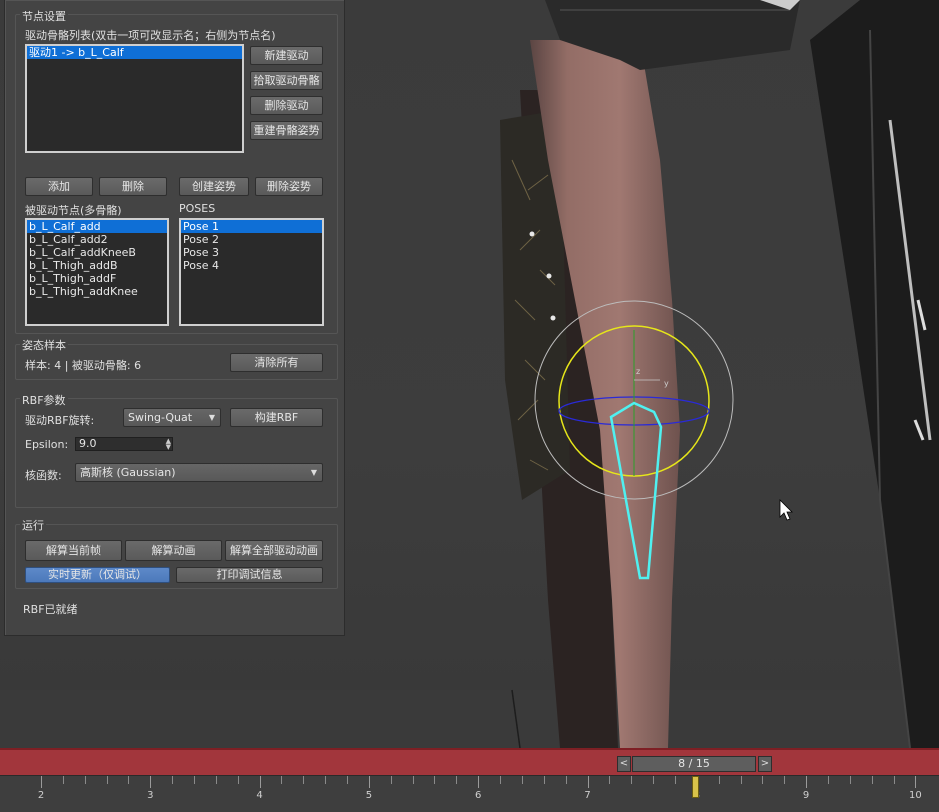  What do you see at coordinates (286, 80) in the screenshot?
I see `pick-driver-bone-button: 拾取驱动骨骼` at bounding box center [286, 80].